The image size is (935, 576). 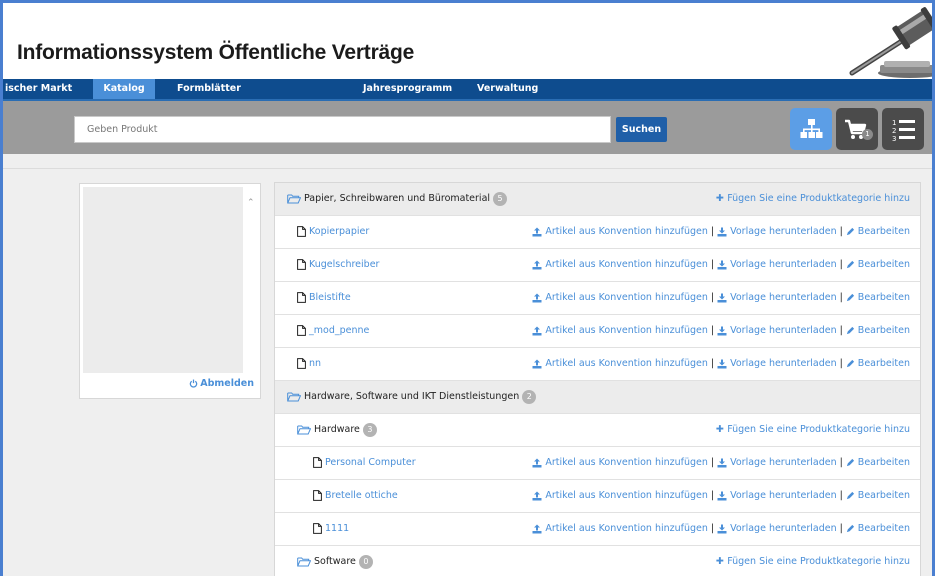 I want to click on chevron-up-icon: ⌃, so click(x=251, y=203).